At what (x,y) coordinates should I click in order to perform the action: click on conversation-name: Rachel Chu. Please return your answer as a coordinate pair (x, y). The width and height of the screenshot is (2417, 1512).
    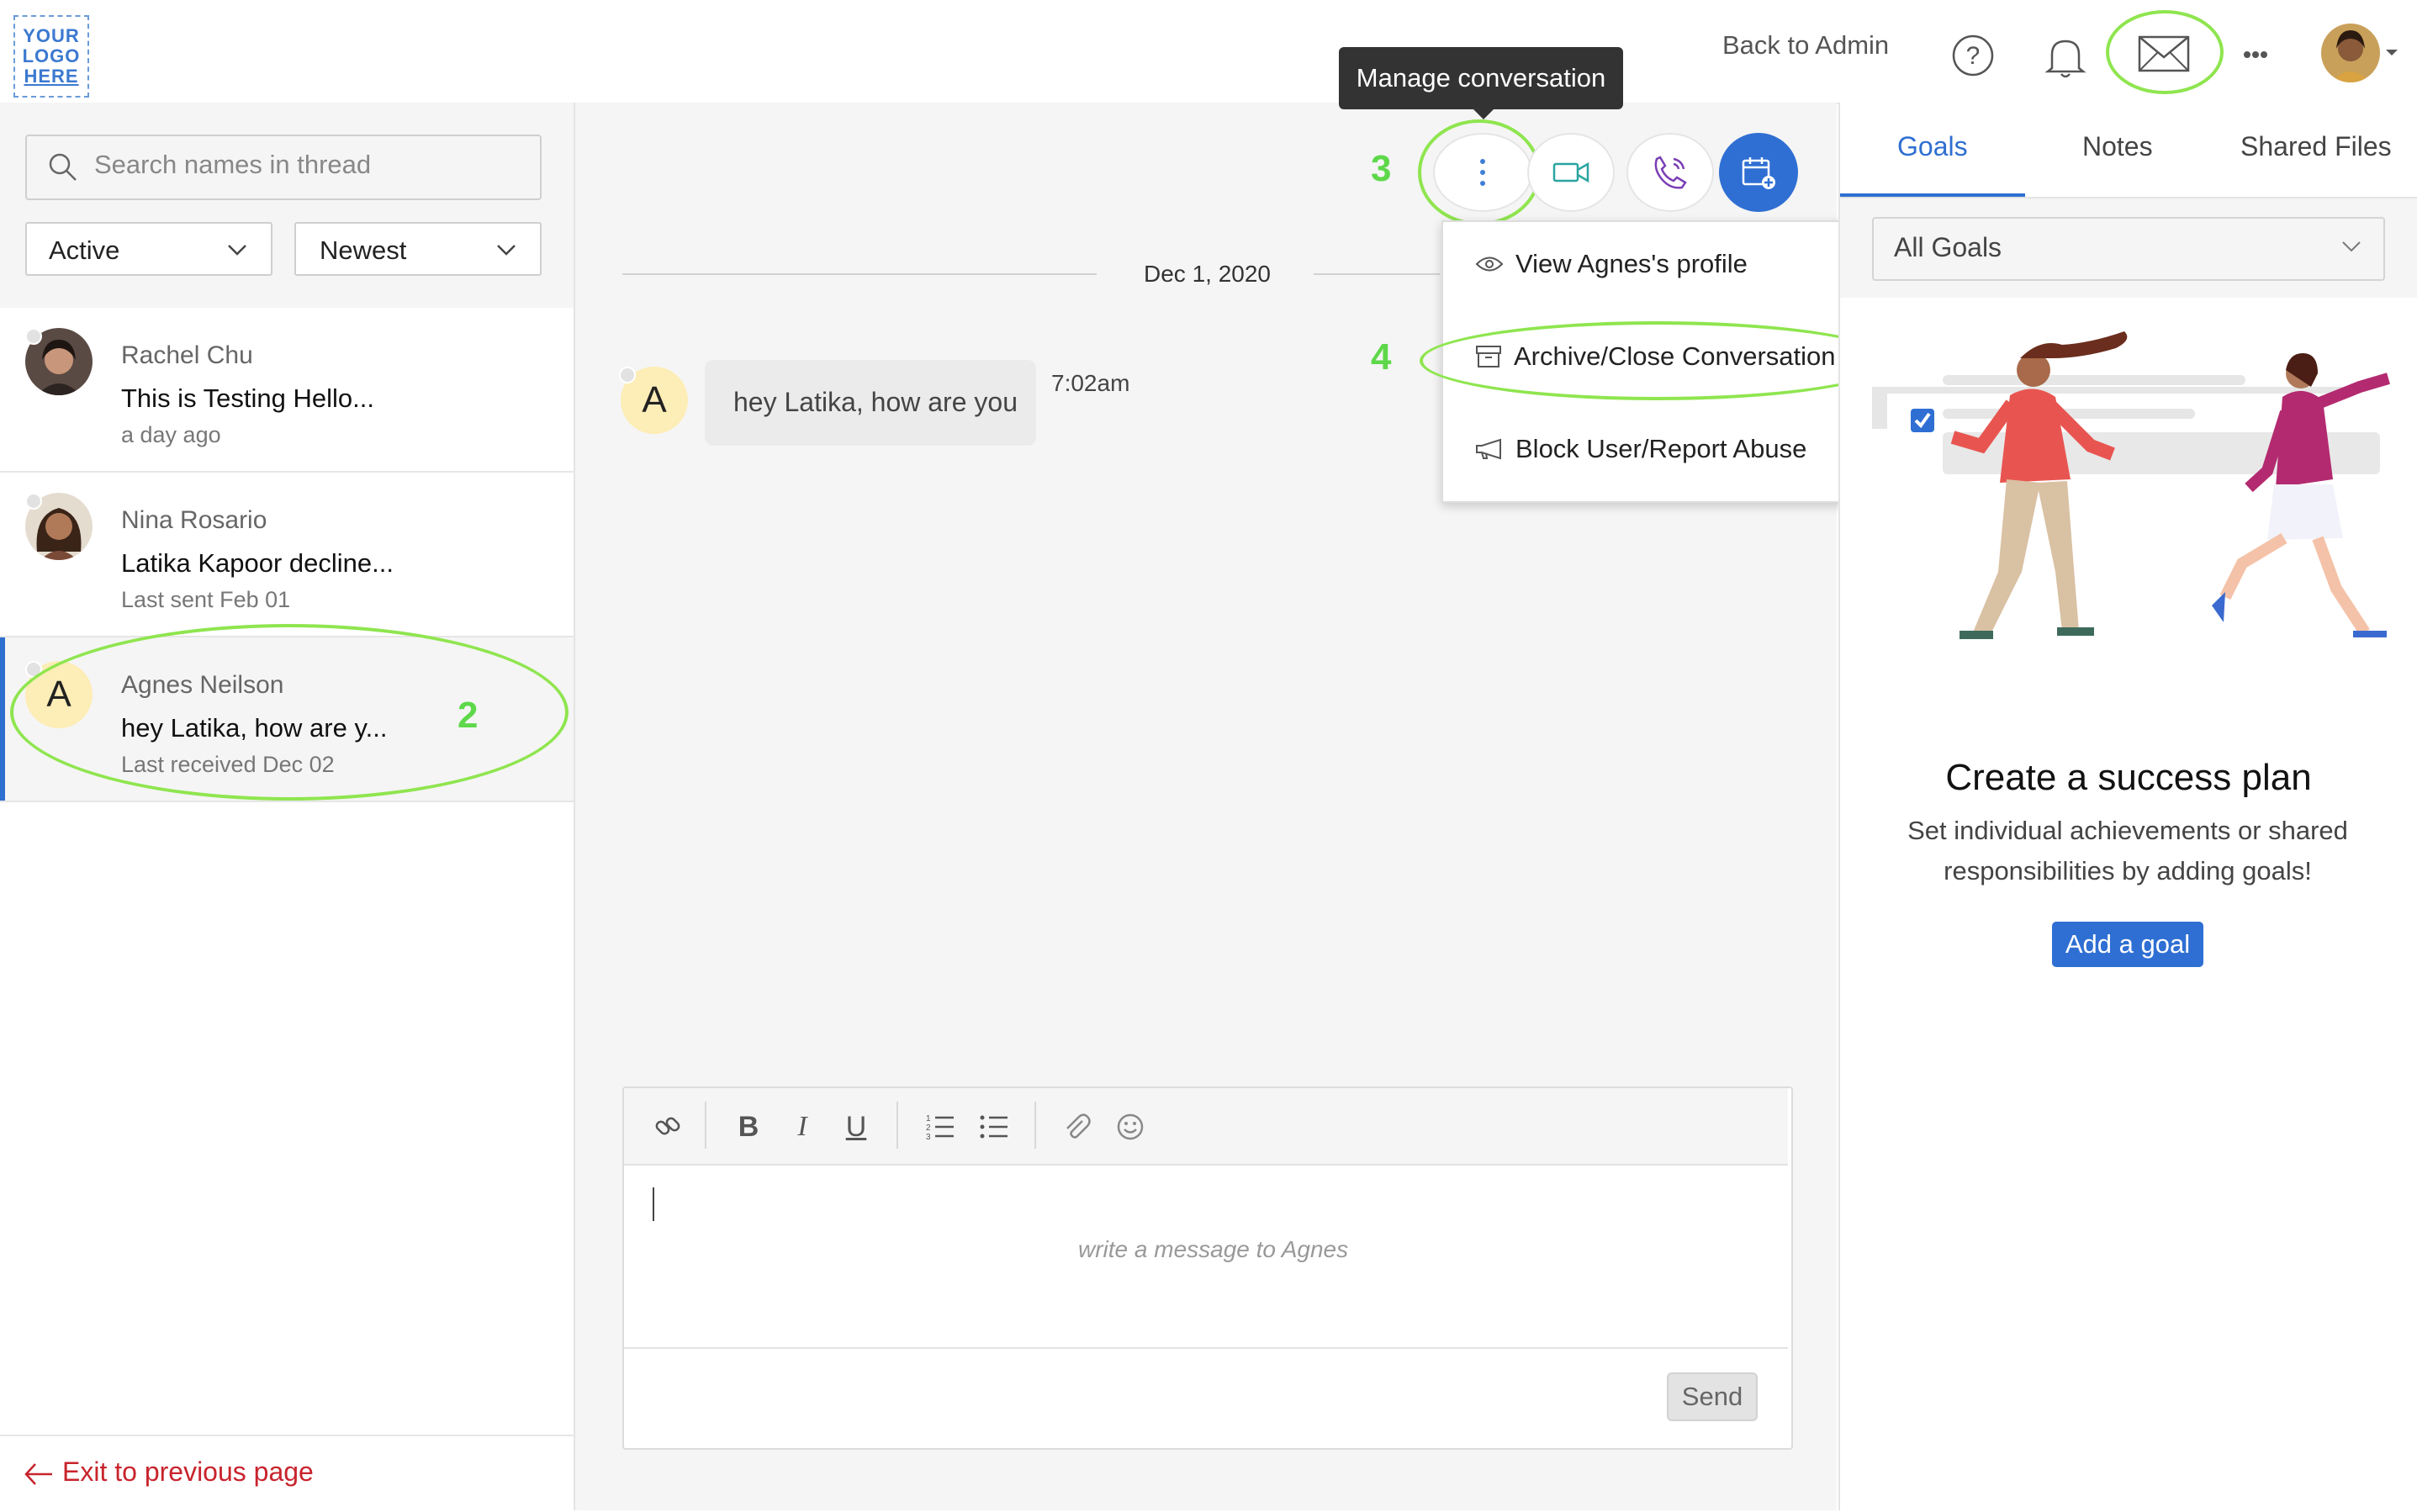
    Looking at the image, I should click on (187, 355).